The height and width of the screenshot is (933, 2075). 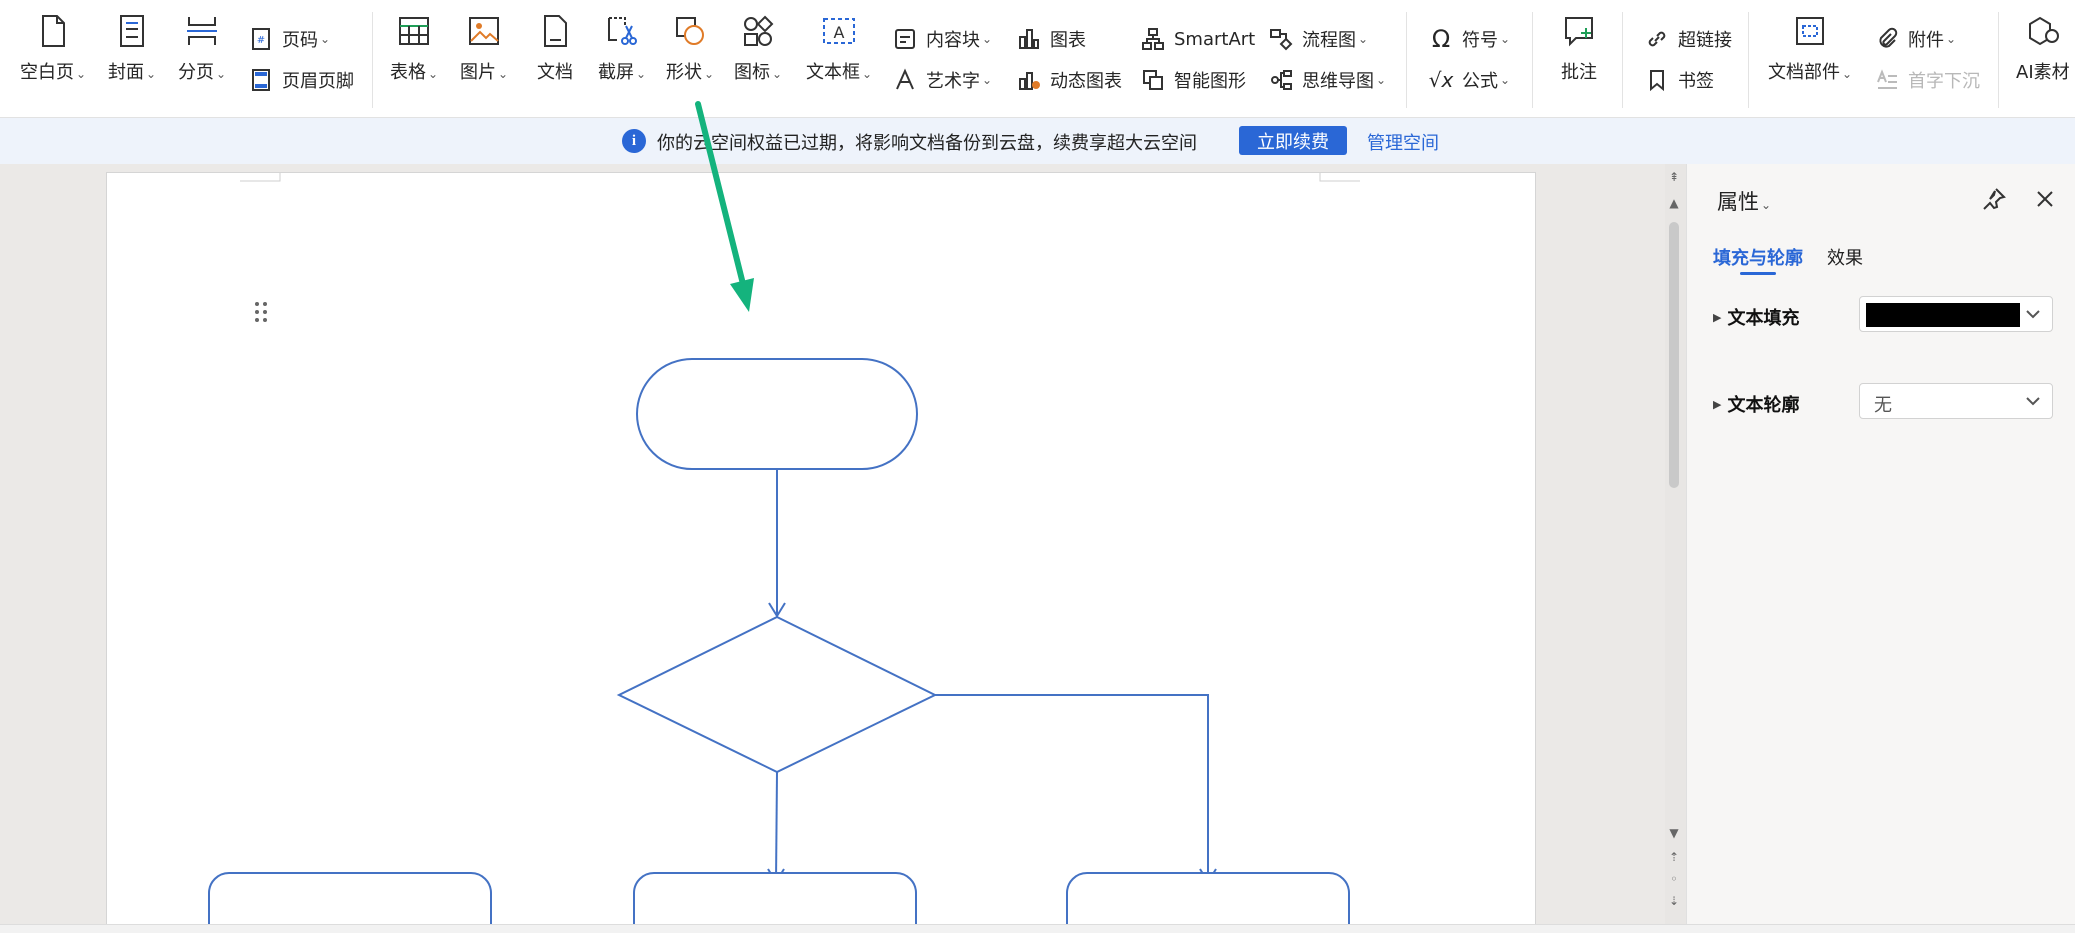 What do you see at coordinates (1674, 177) in the screenshot?
I see `scroll-top-icon: ⇞` at bounding box center [1674, 177].